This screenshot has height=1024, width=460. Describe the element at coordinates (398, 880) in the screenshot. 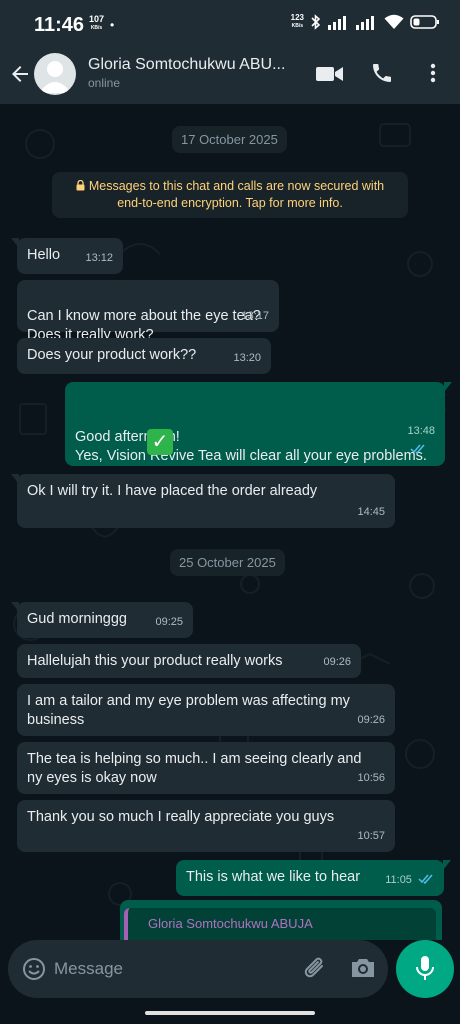

I see `message-time: 11:05` at that location.